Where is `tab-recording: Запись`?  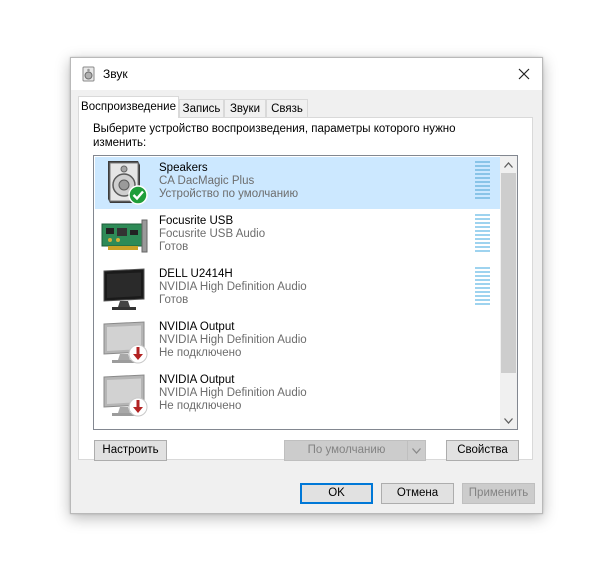
tab-recording: Запись is located at coordinates (201, 108).